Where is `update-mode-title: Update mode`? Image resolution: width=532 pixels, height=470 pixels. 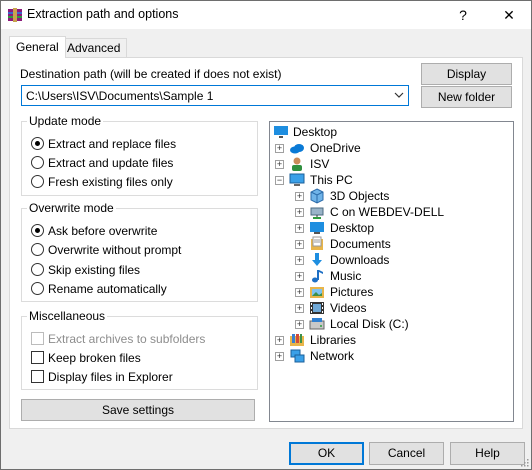
update-mode-title: Update mode is located at coordinates (65, 121).